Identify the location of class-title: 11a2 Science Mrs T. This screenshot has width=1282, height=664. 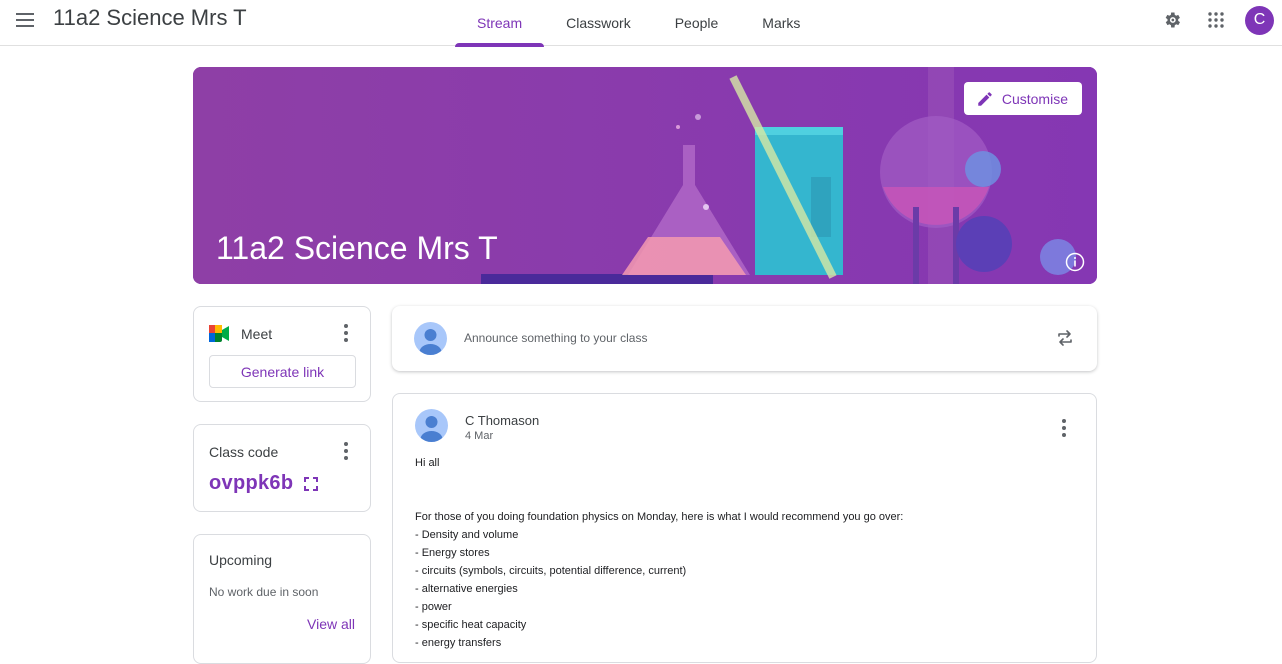
(150, 18).